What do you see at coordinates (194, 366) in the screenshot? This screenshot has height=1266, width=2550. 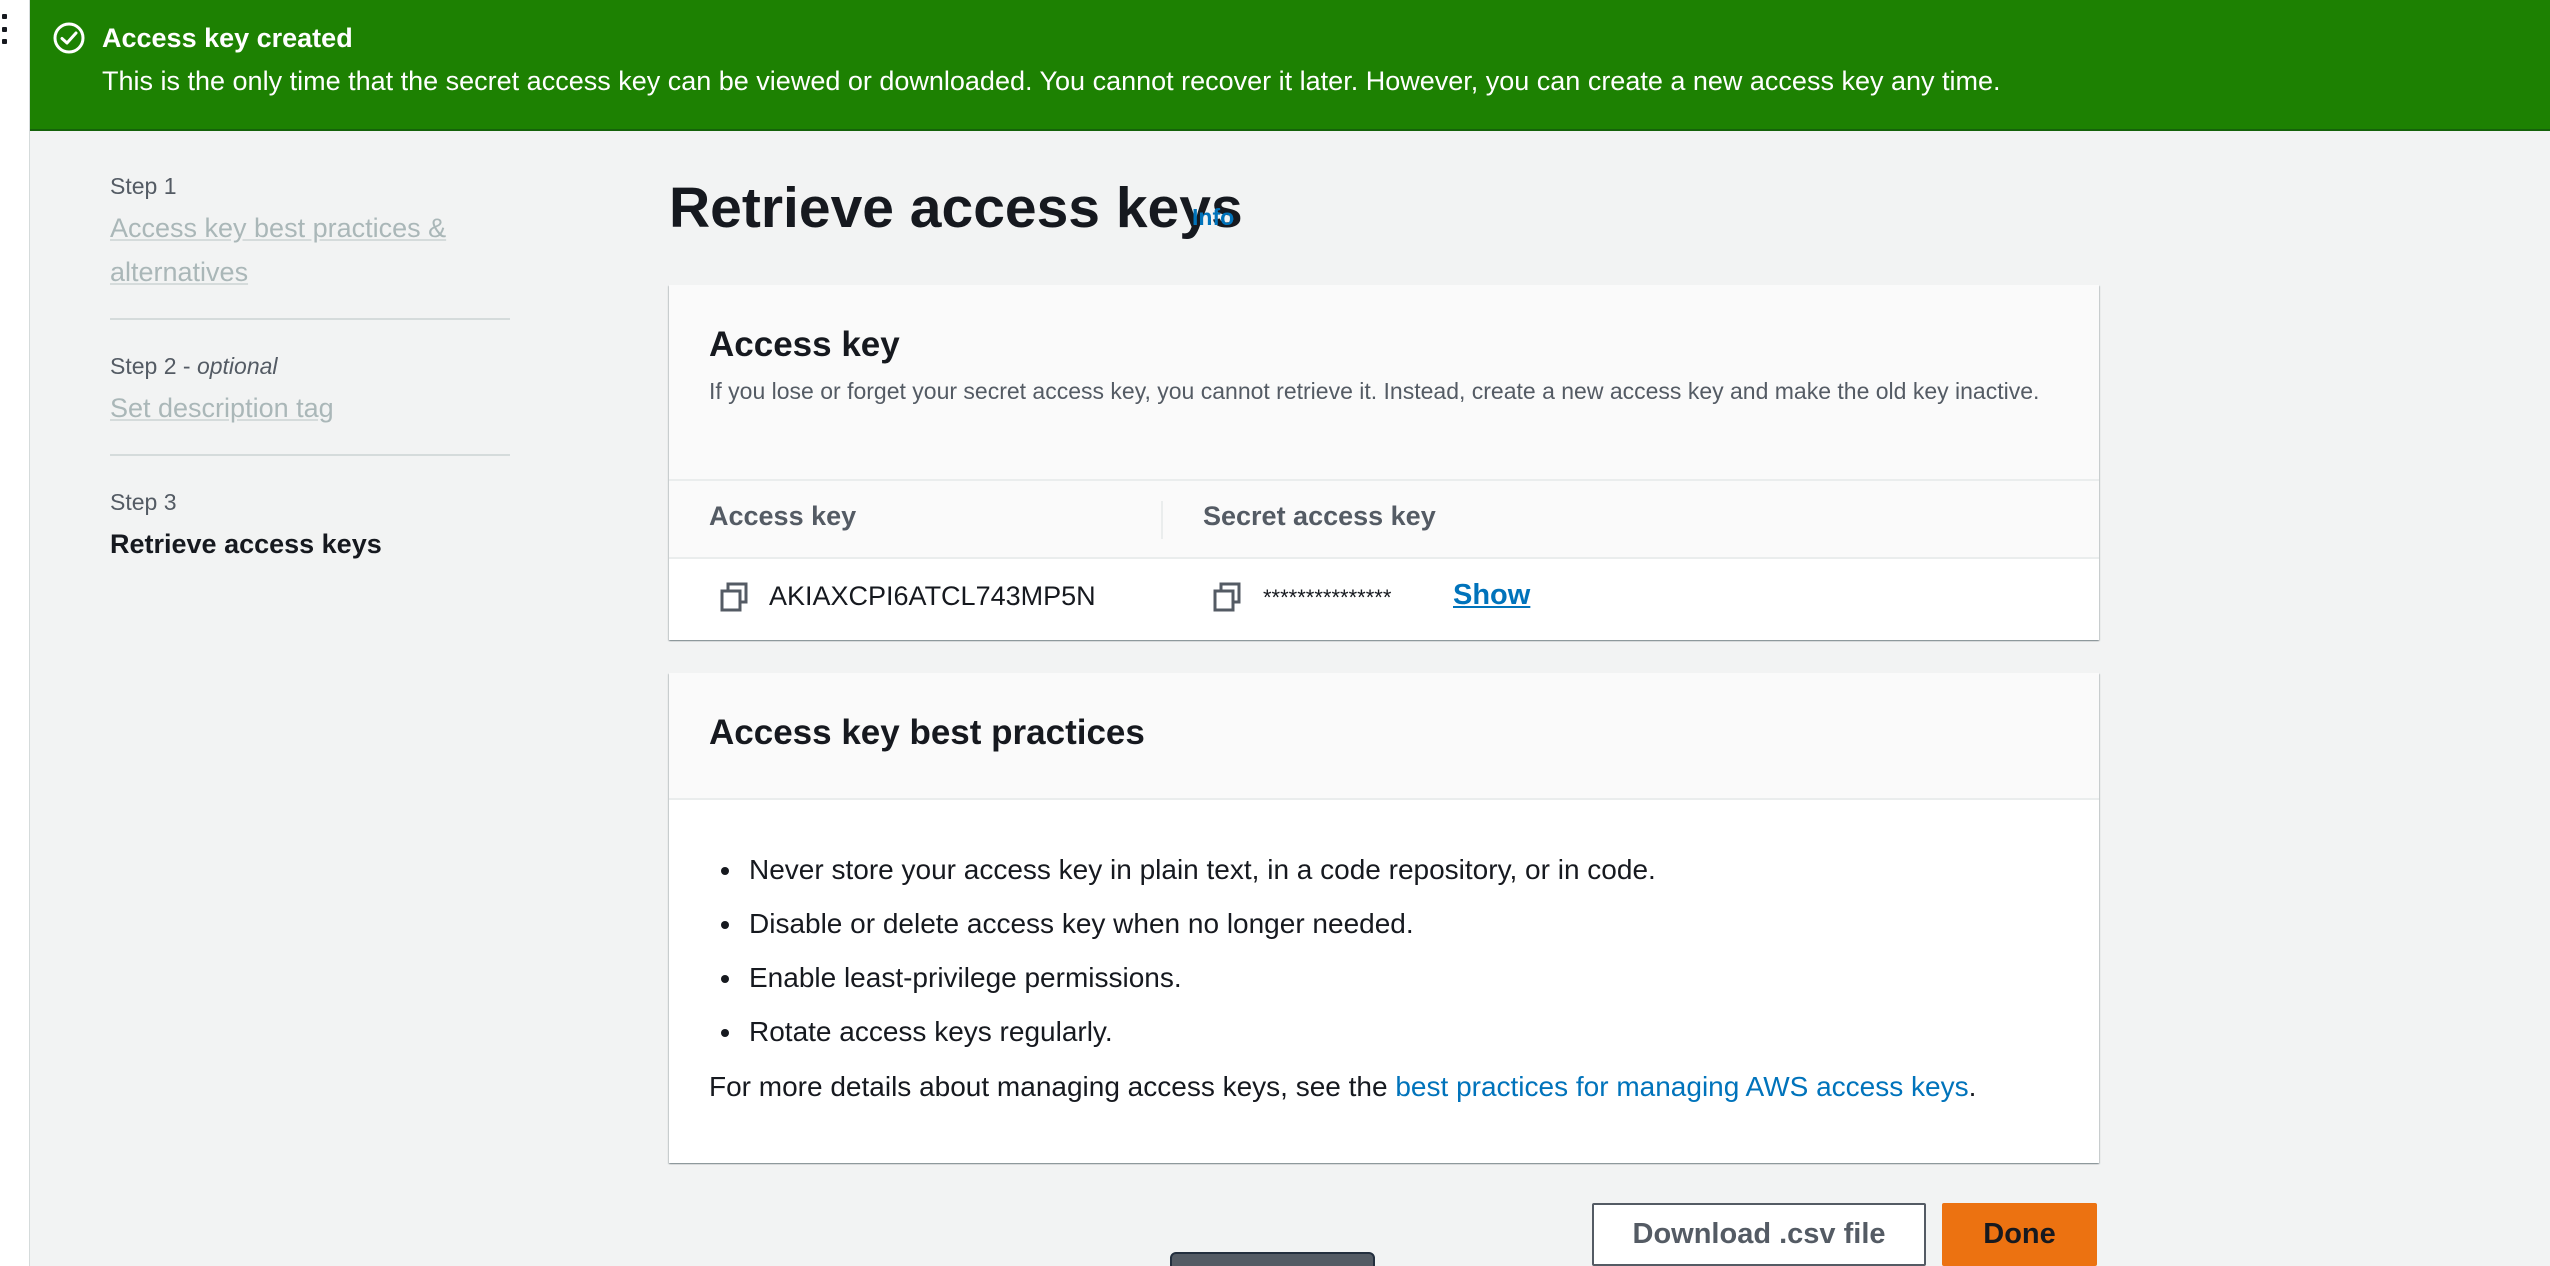 I see `step-2-label: Step 2 - optional` at bounding box center [194, 366].